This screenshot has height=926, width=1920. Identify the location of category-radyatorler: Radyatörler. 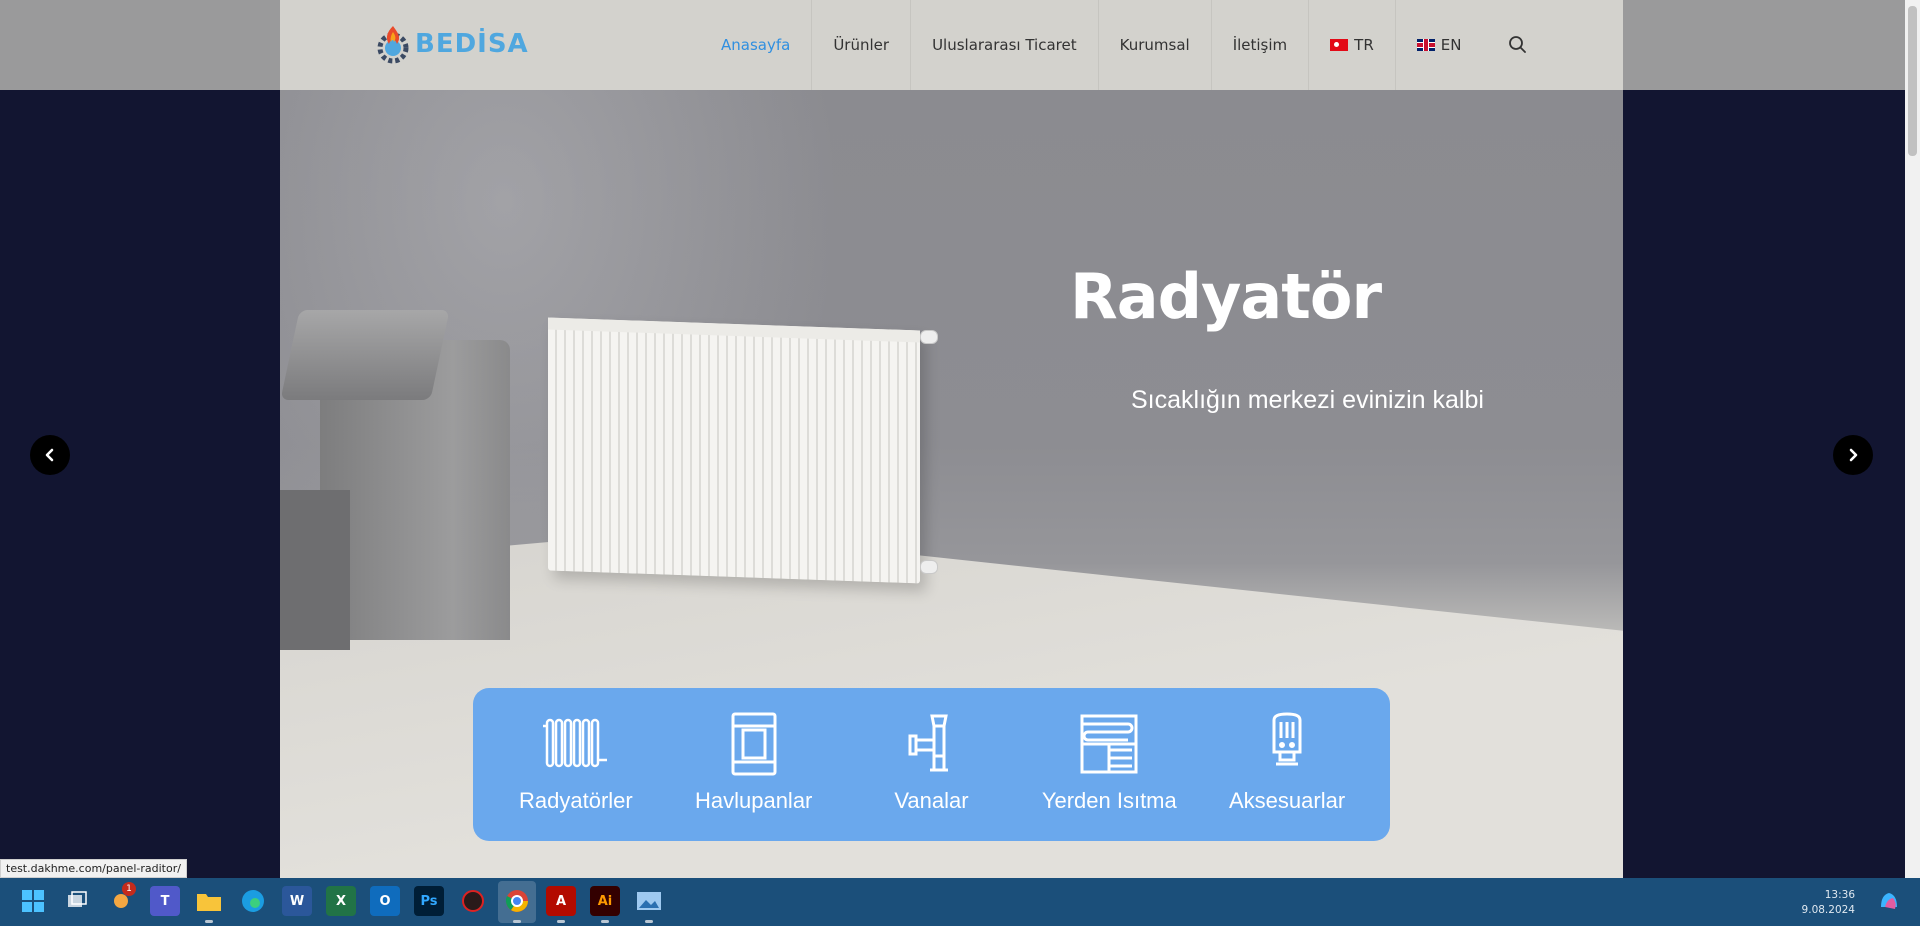
(576, 763).